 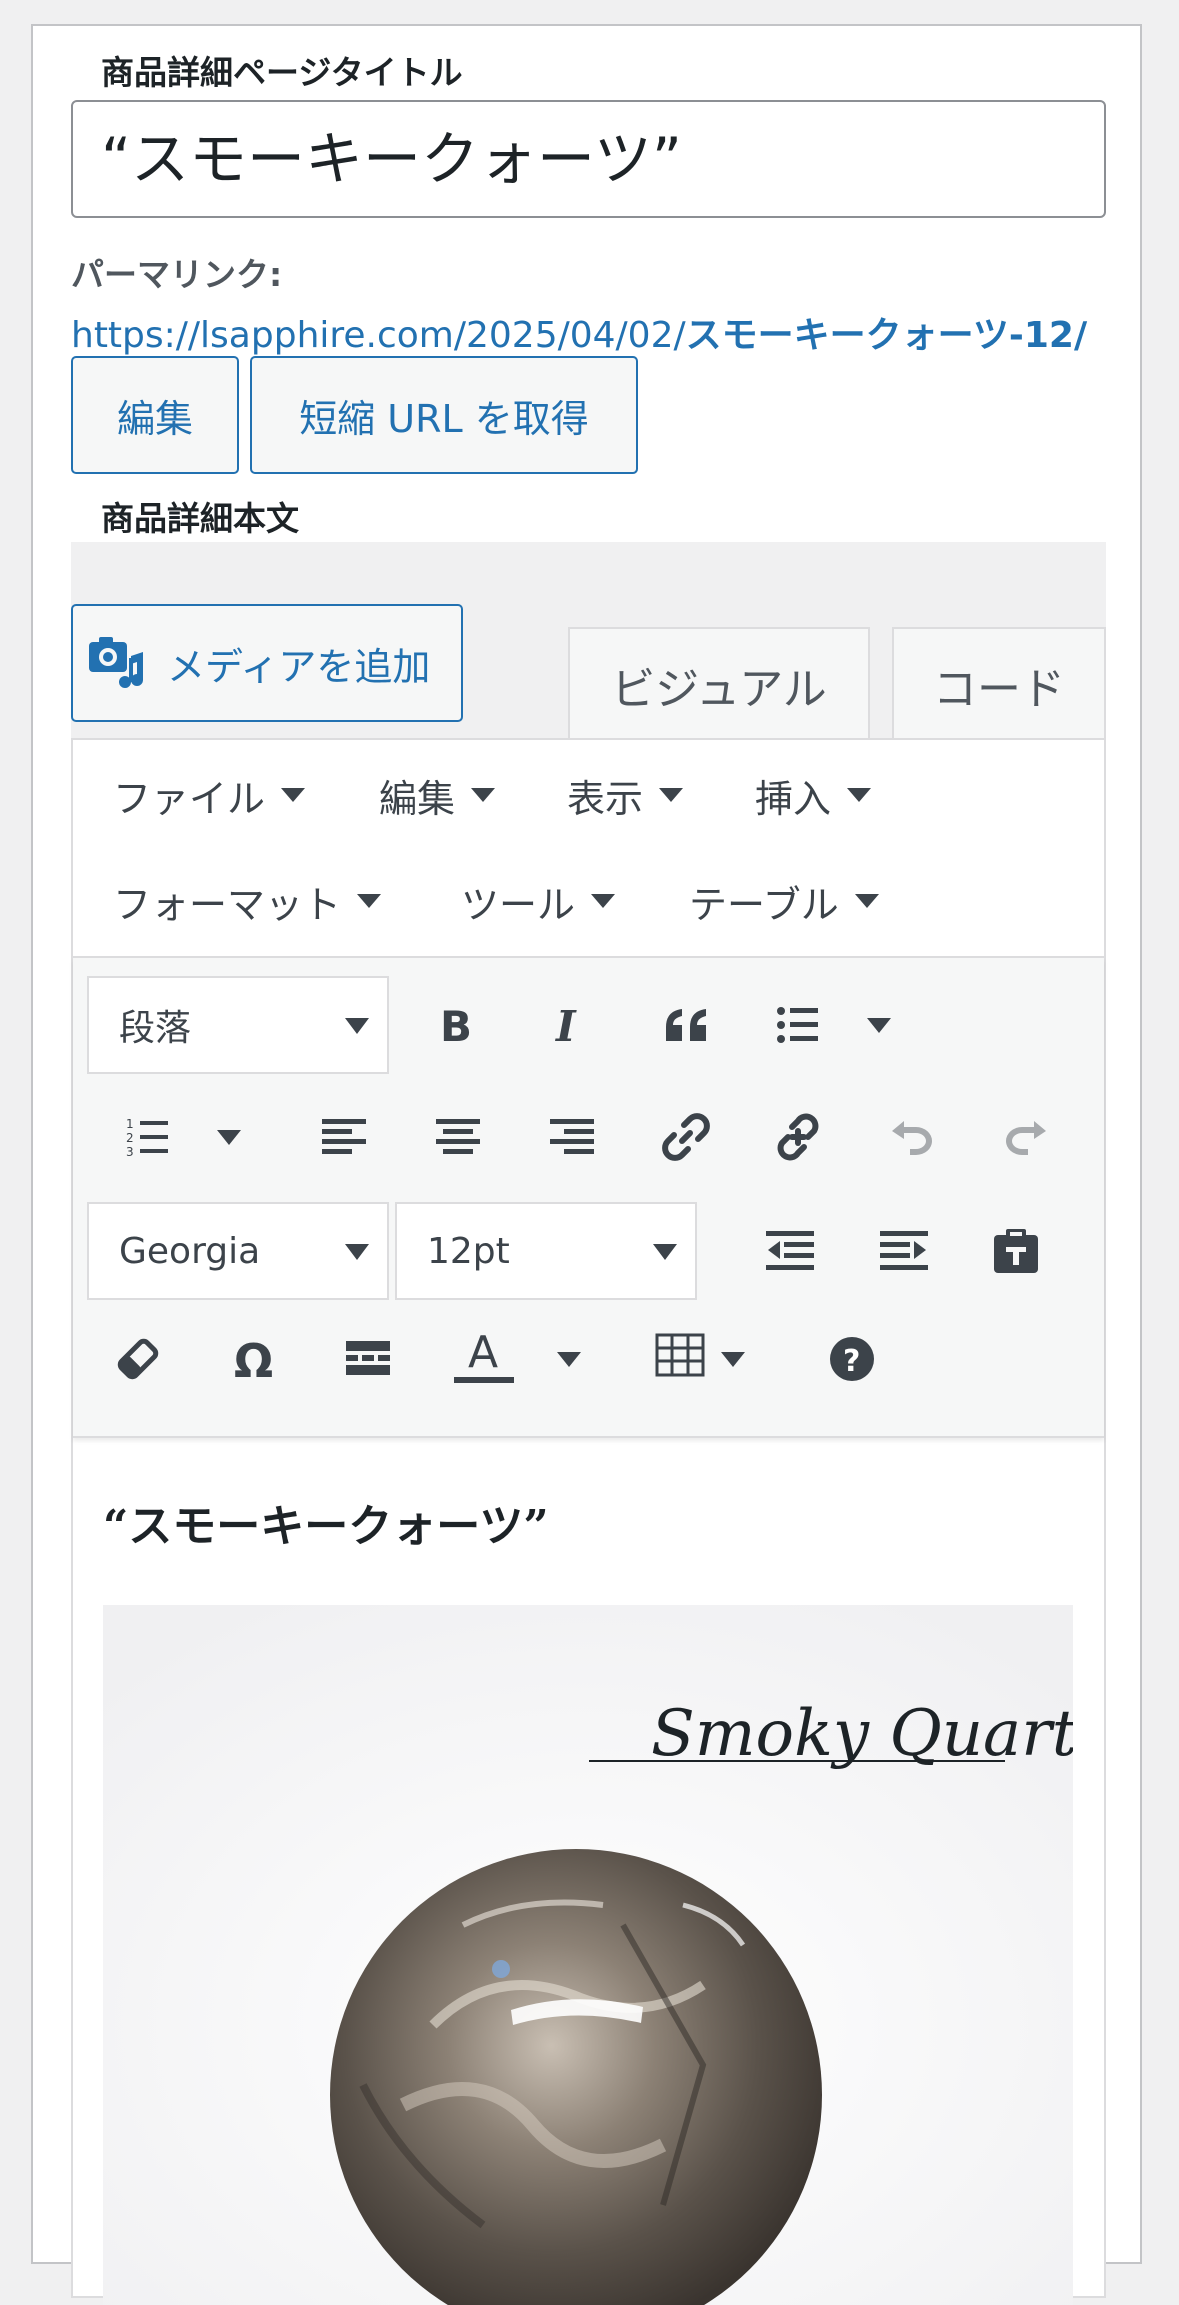 I want to click on font-family-select: Georgia, so click(x=238, y=1251).